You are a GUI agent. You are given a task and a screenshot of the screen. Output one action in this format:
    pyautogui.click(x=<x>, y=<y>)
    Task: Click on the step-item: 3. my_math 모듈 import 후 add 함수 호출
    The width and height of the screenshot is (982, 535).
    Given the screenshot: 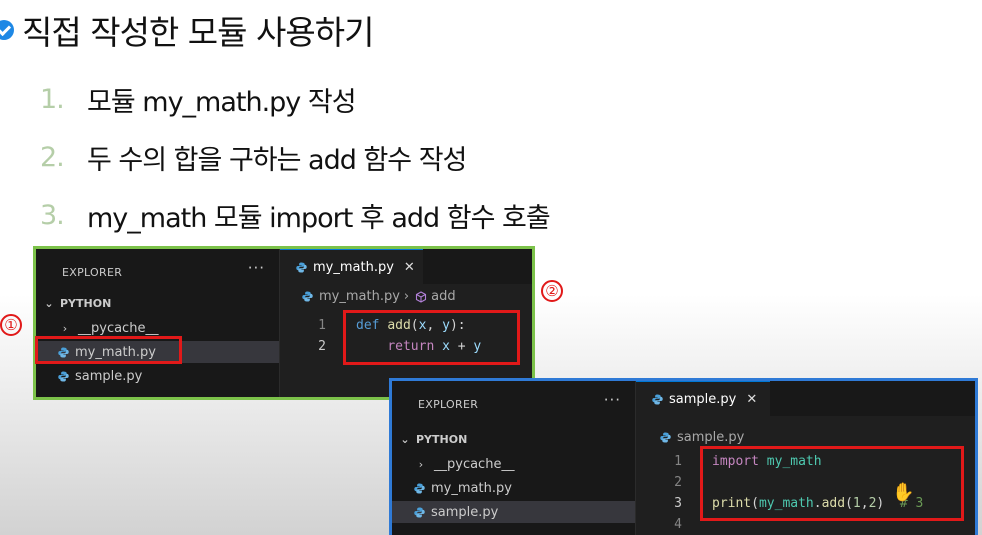 What is the action you would take?
    pyautogui.click(x=295, y=215)
    